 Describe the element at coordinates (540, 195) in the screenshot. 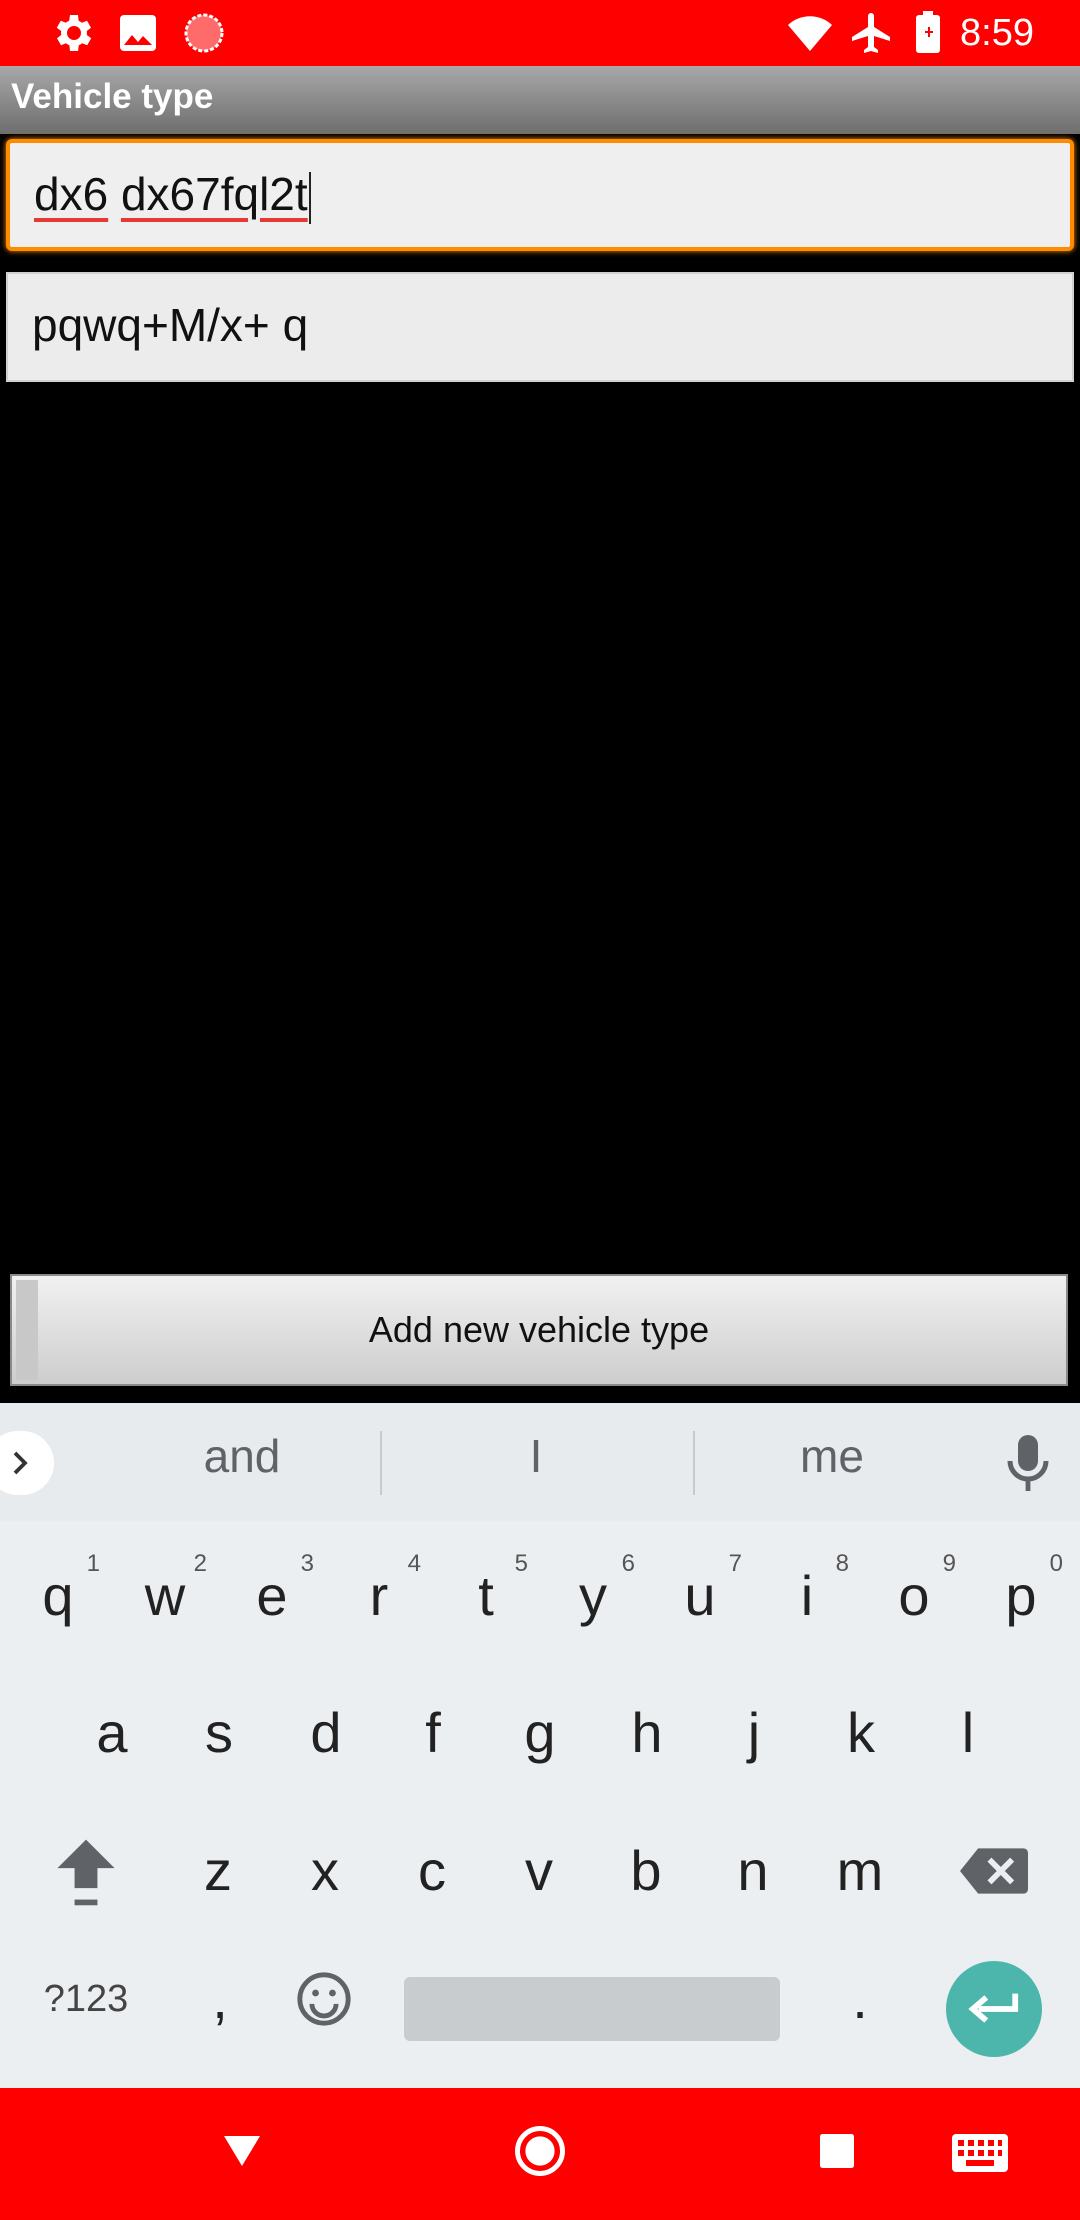

I see `vehicle-name-input: dx6 dx67fql2t` at that location.